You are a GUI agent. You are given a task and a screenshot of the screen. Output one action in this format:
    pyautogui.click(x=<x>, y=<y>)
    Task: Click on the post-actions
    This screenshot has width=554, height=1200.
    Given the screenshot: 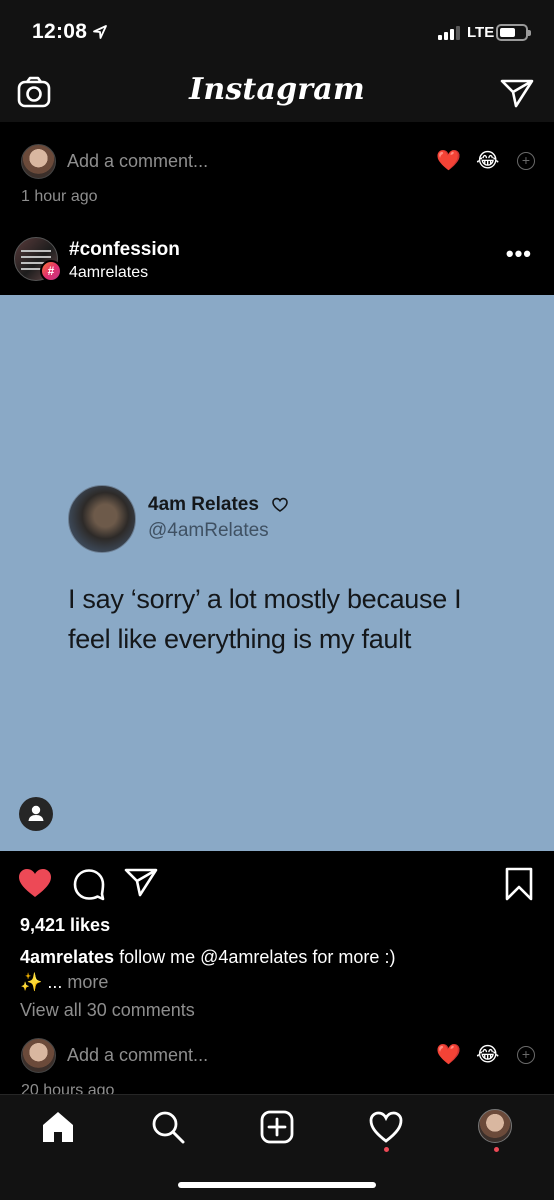 What is the action you would take?
    pyautogui.click(x=277, y=882)
    